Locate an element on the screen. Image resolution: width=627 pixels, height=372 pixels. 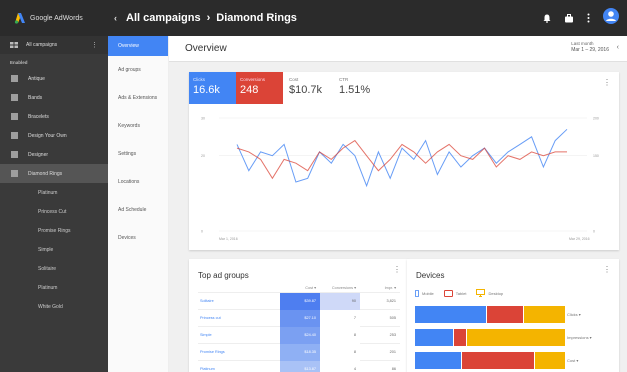
chart-menu-icon: ⋮ is located at coordinates (607, 82).